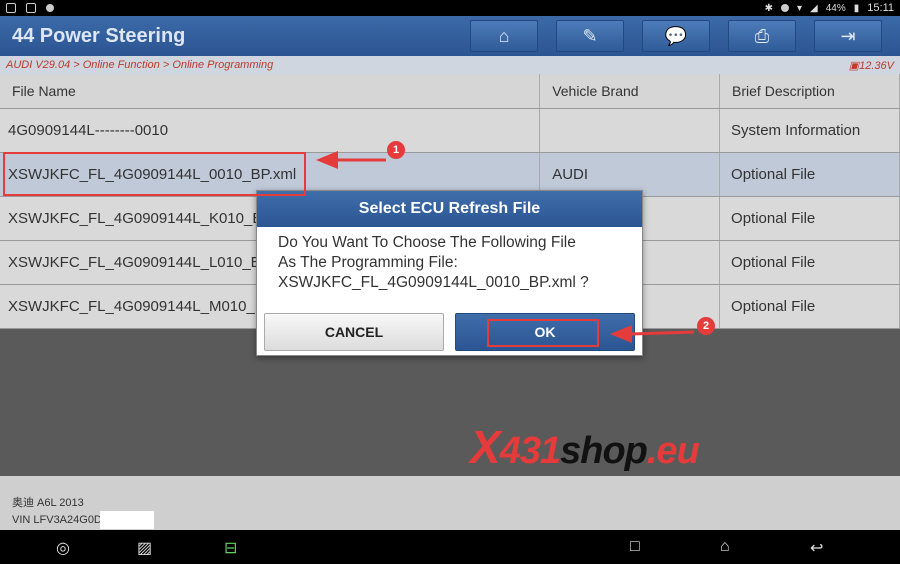  What do you see at coordinates (396, 150) in the screenshot?
I see `step-badge-1: 1` at bounding box center [396, 150].